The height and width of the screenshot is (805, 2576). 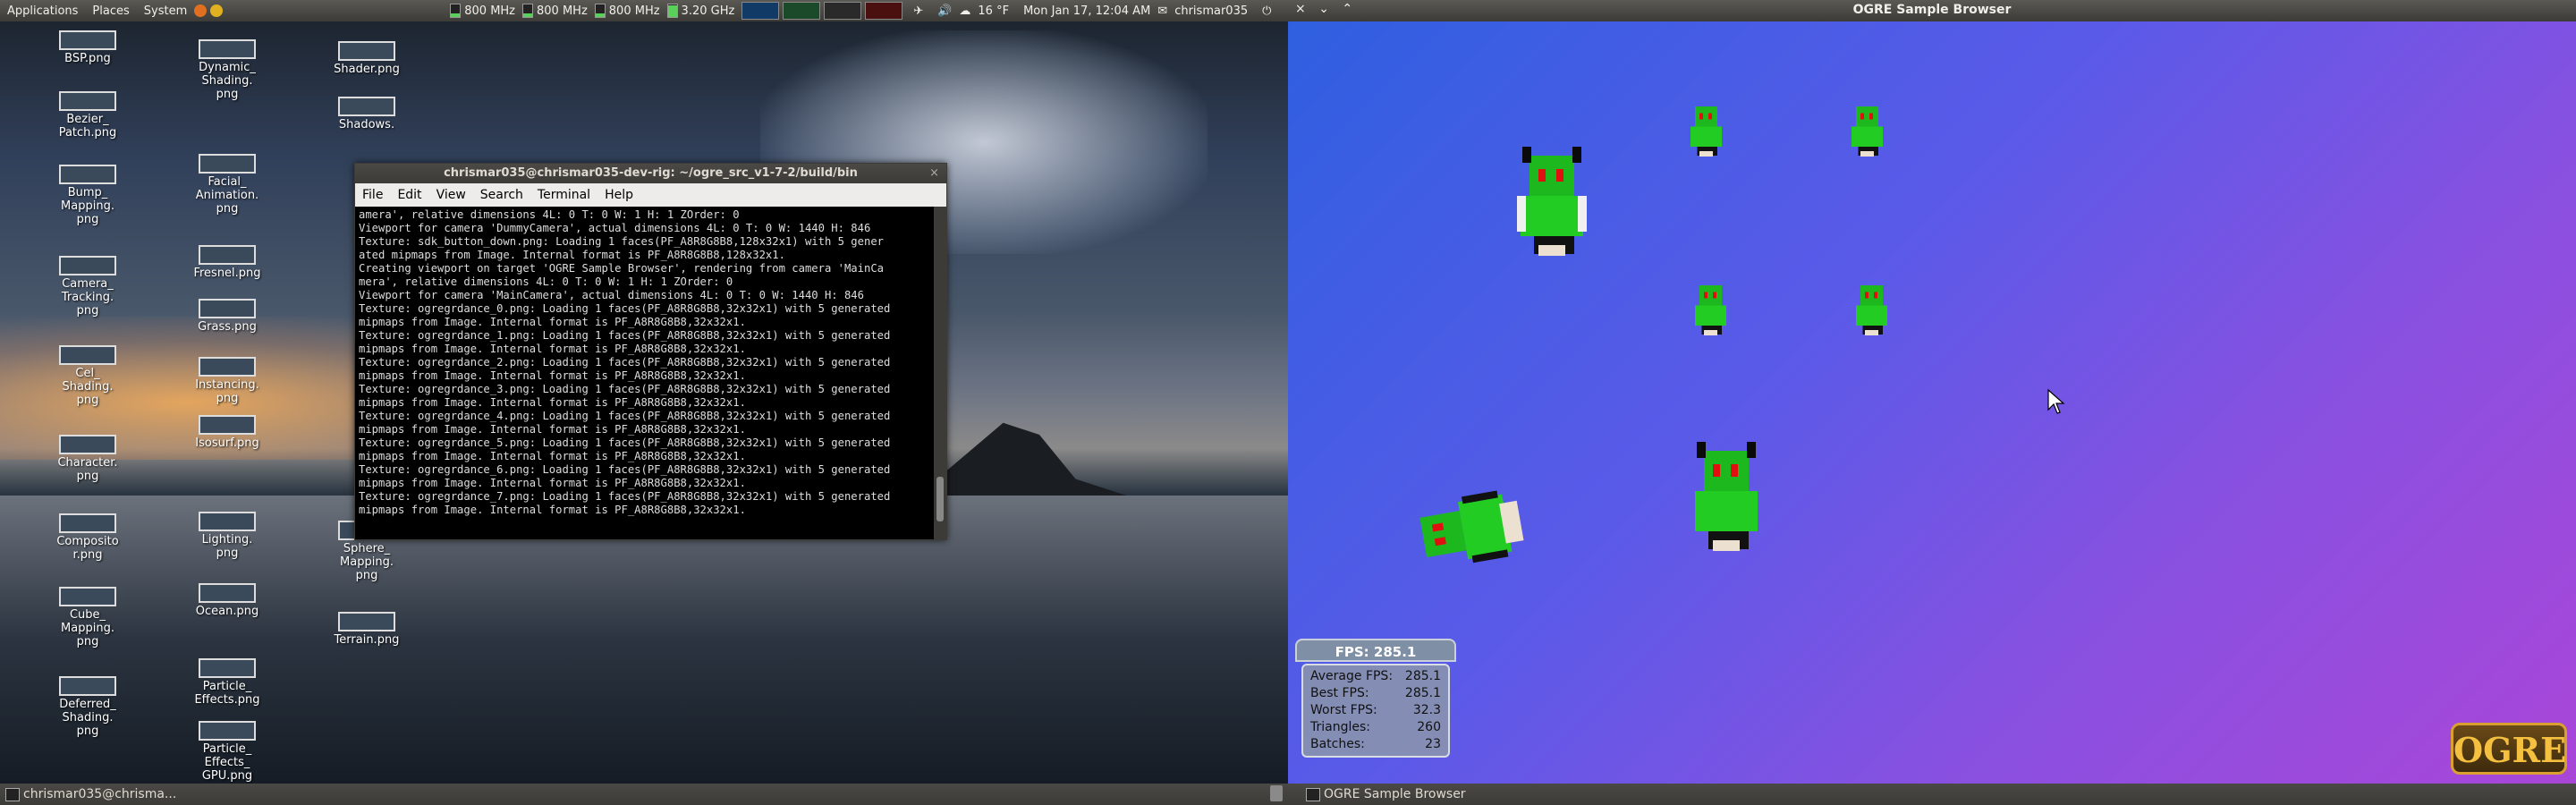 I want to click on cpu-freq-4: 3.20 GHz, so click(x=700, y=11).